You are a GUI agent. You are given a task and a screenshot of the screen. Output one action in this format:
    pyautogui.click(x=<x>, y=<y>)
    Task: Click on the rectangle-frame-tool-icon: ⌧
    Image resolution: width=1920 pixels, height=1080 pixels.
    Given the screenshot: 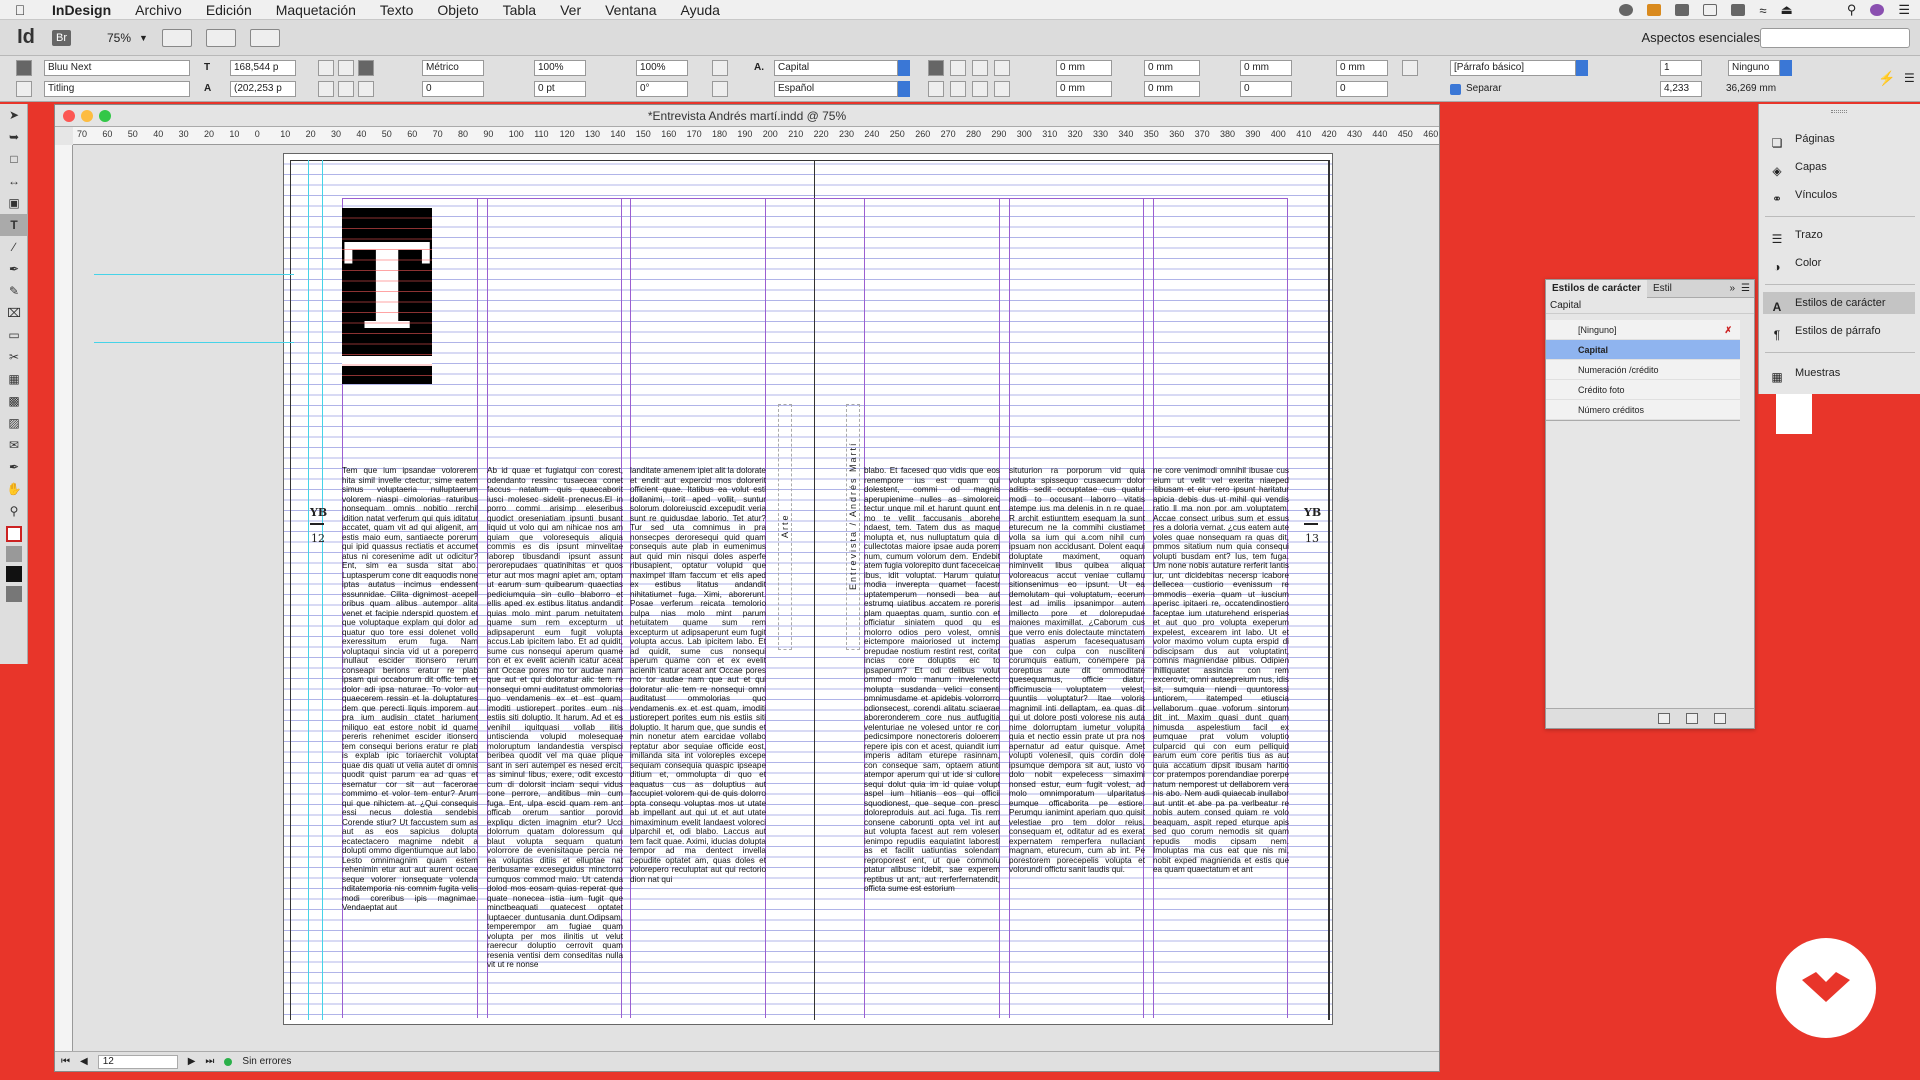 What is the action you would take?
    pyautogui.click(x=14, y=313)
    